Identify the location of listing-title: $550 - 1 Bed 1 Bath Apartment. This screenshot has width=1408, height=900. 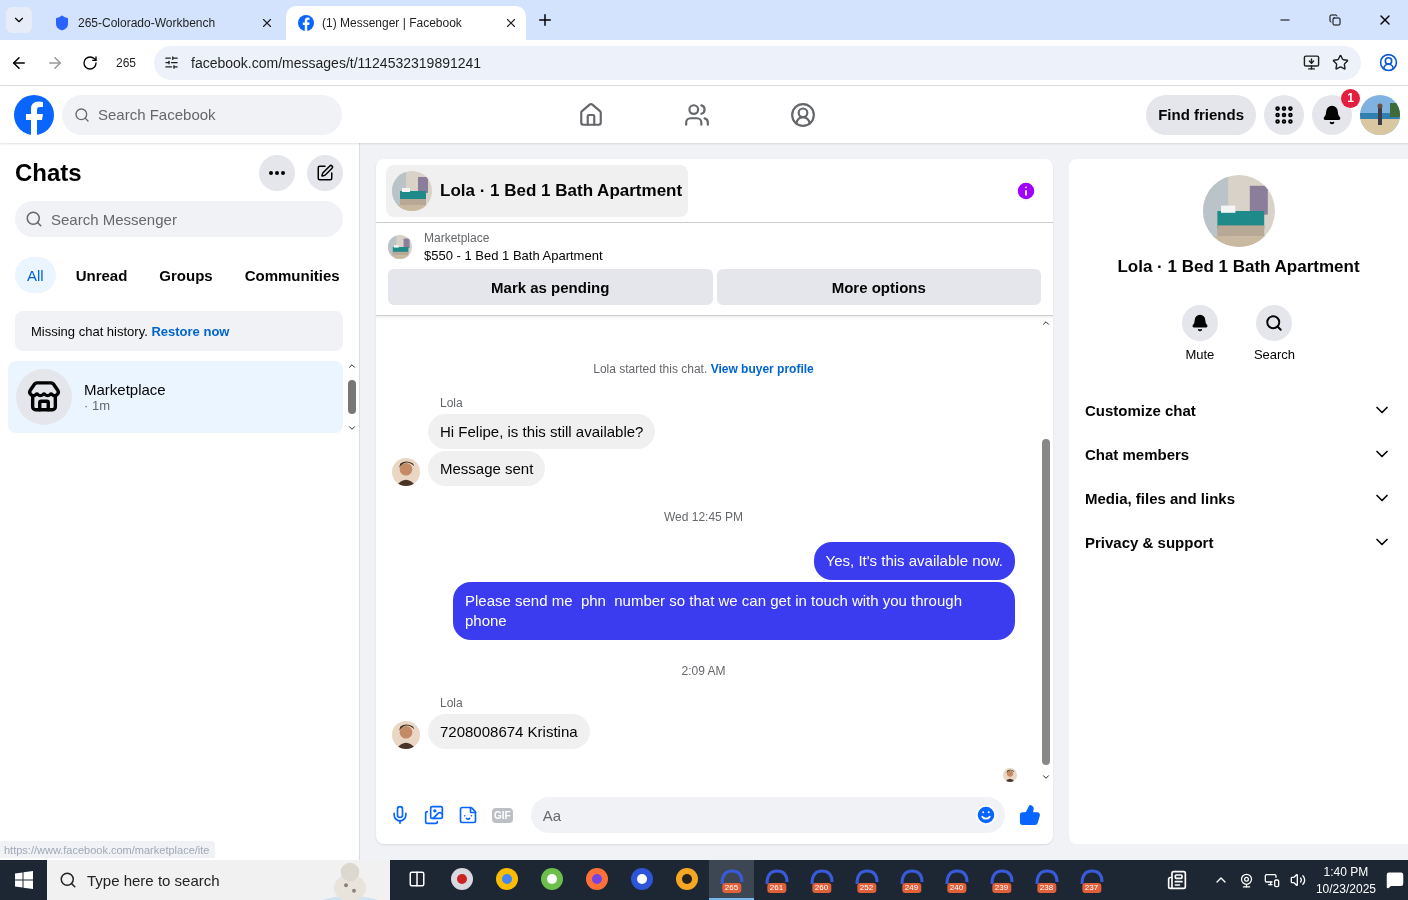
(513, 255).